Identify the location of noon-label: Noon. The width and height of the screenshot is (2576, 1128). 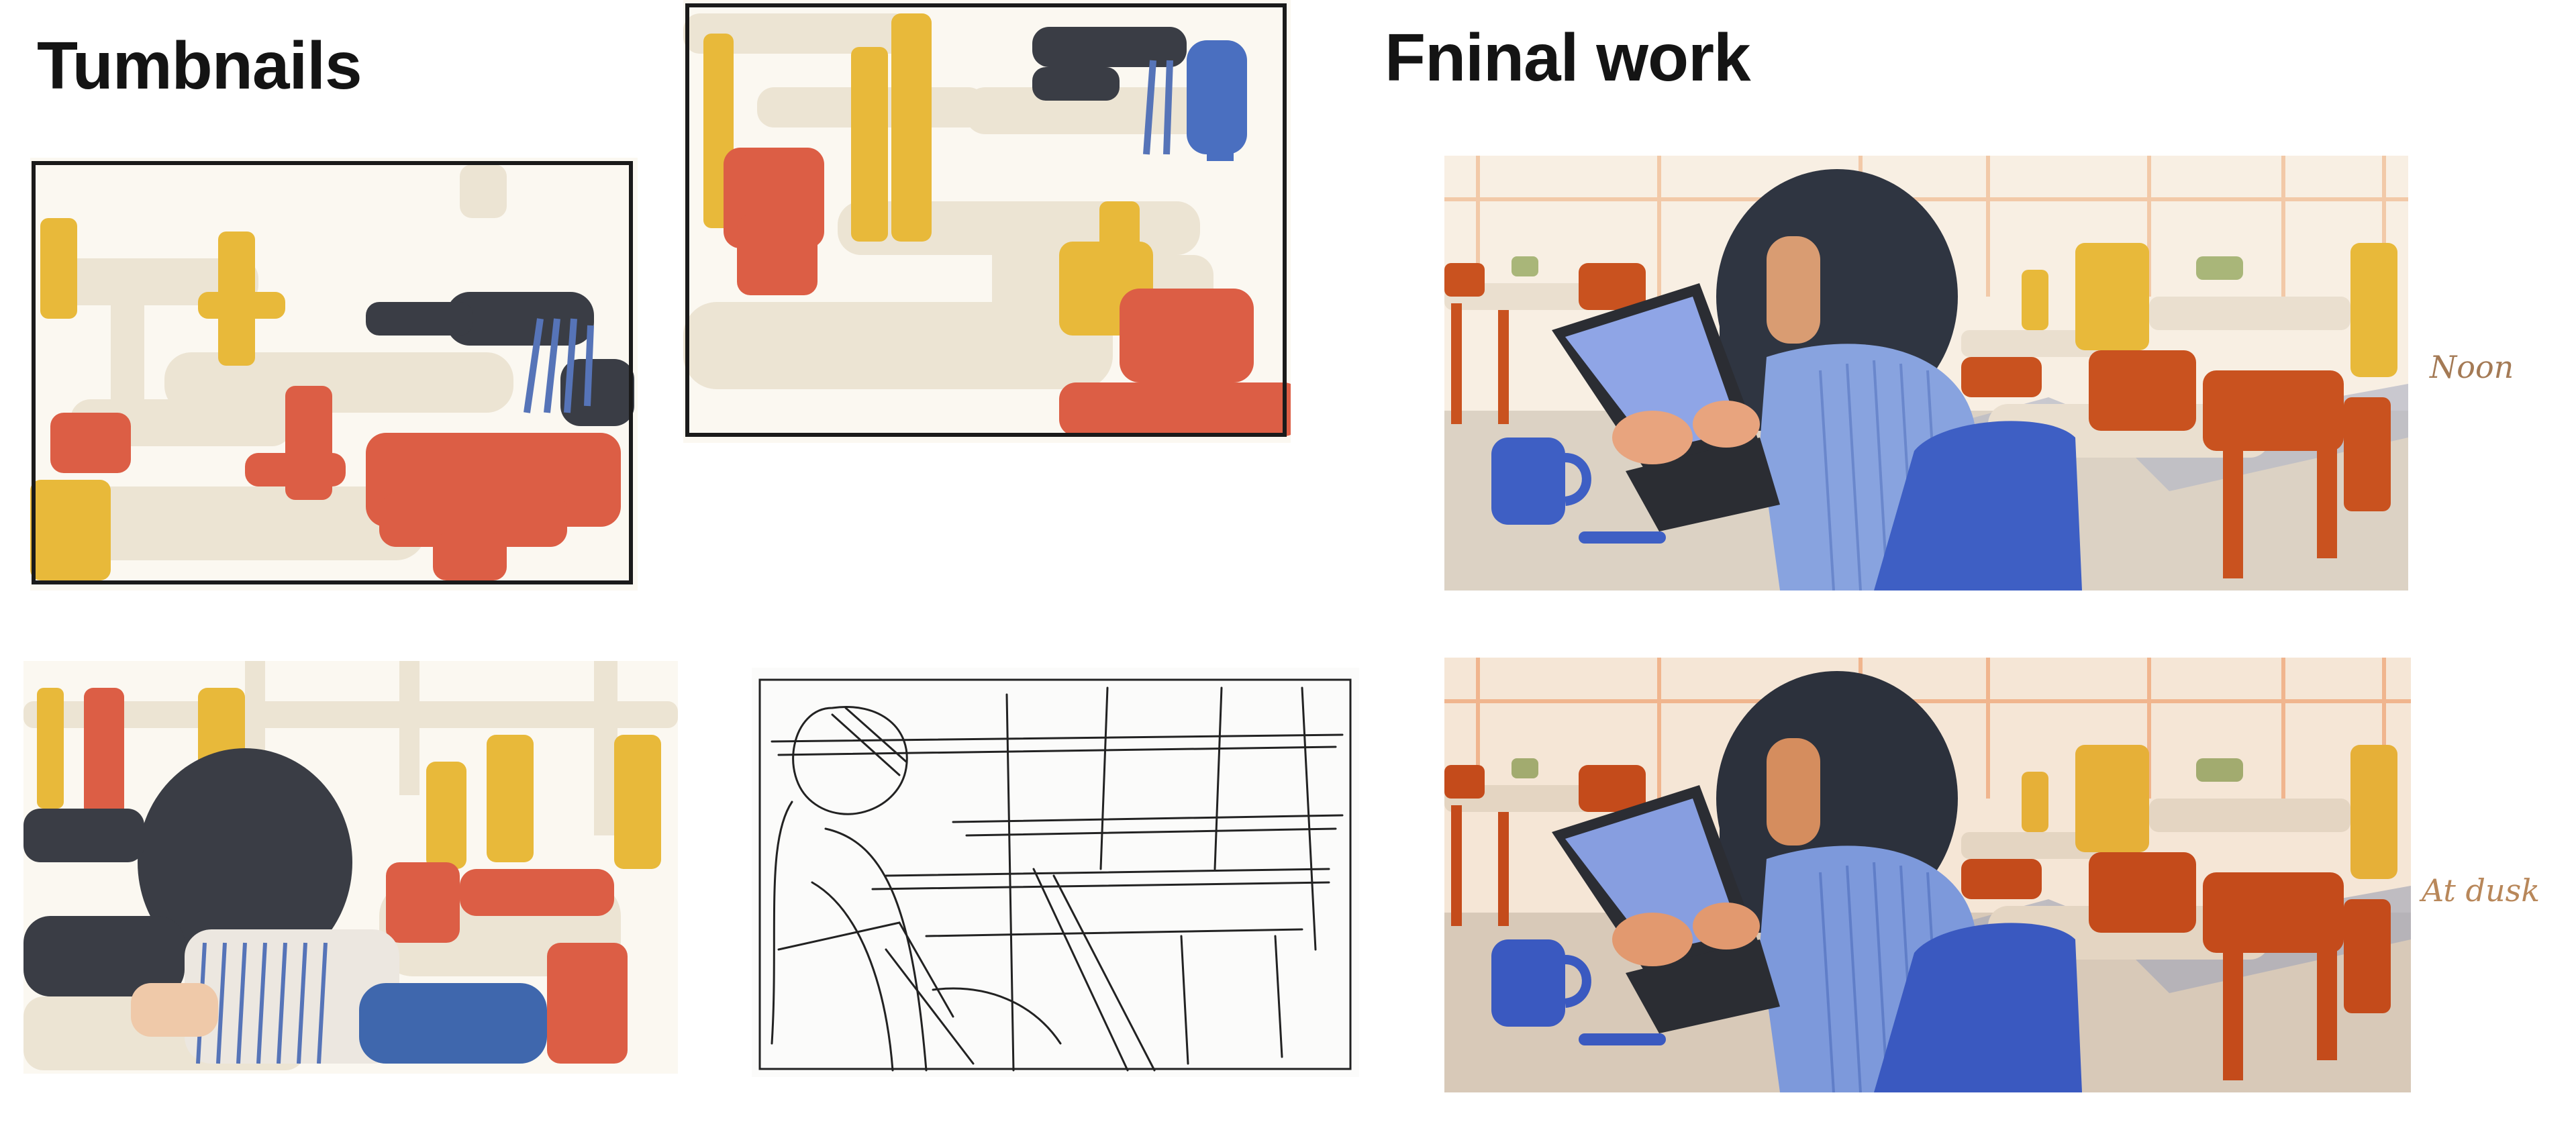
(2472, 367).